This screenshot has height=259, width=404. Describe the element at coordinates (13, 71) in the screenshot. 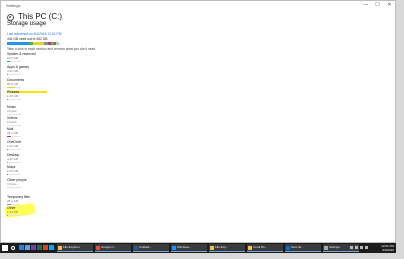

I see `category-size: 4.41 GB` at that location.